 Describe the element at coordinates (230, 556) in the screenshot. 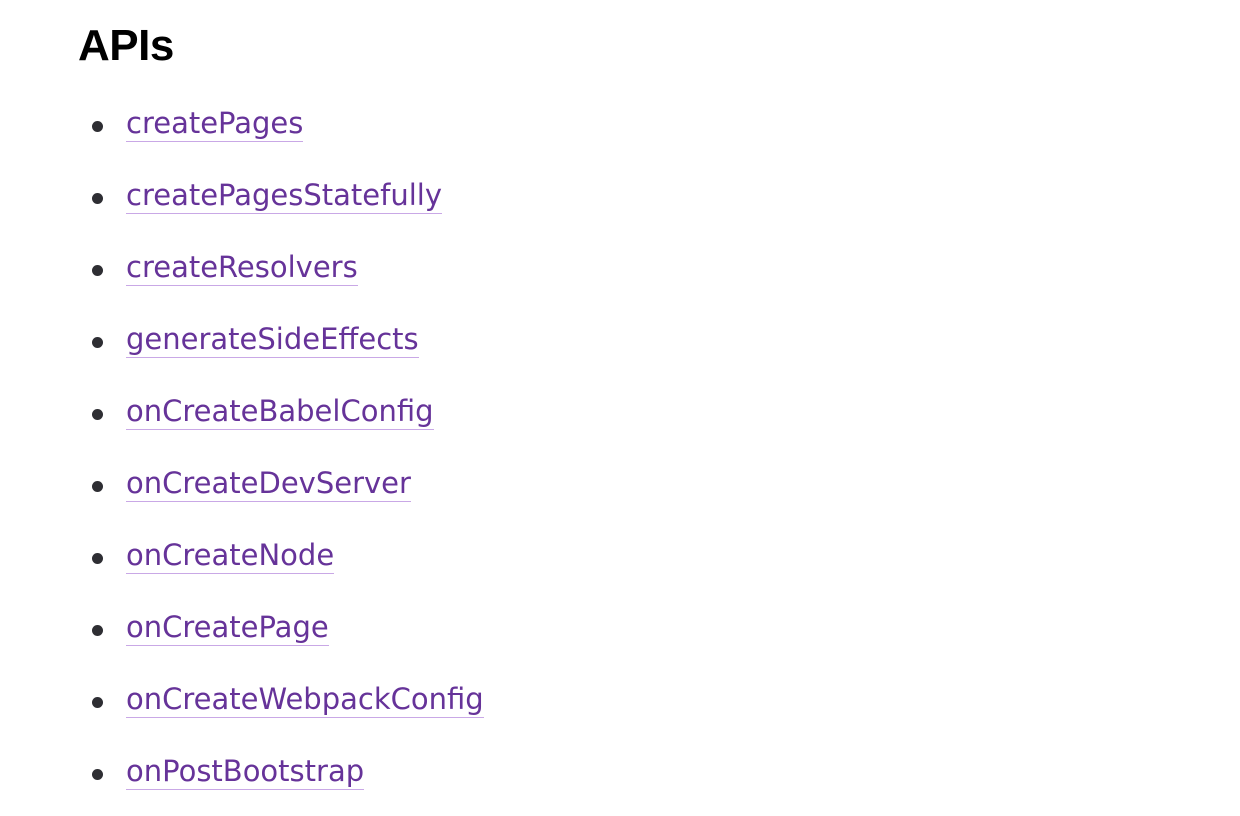

I see `api-link-oncreatenode: onCreateNode` at that location.